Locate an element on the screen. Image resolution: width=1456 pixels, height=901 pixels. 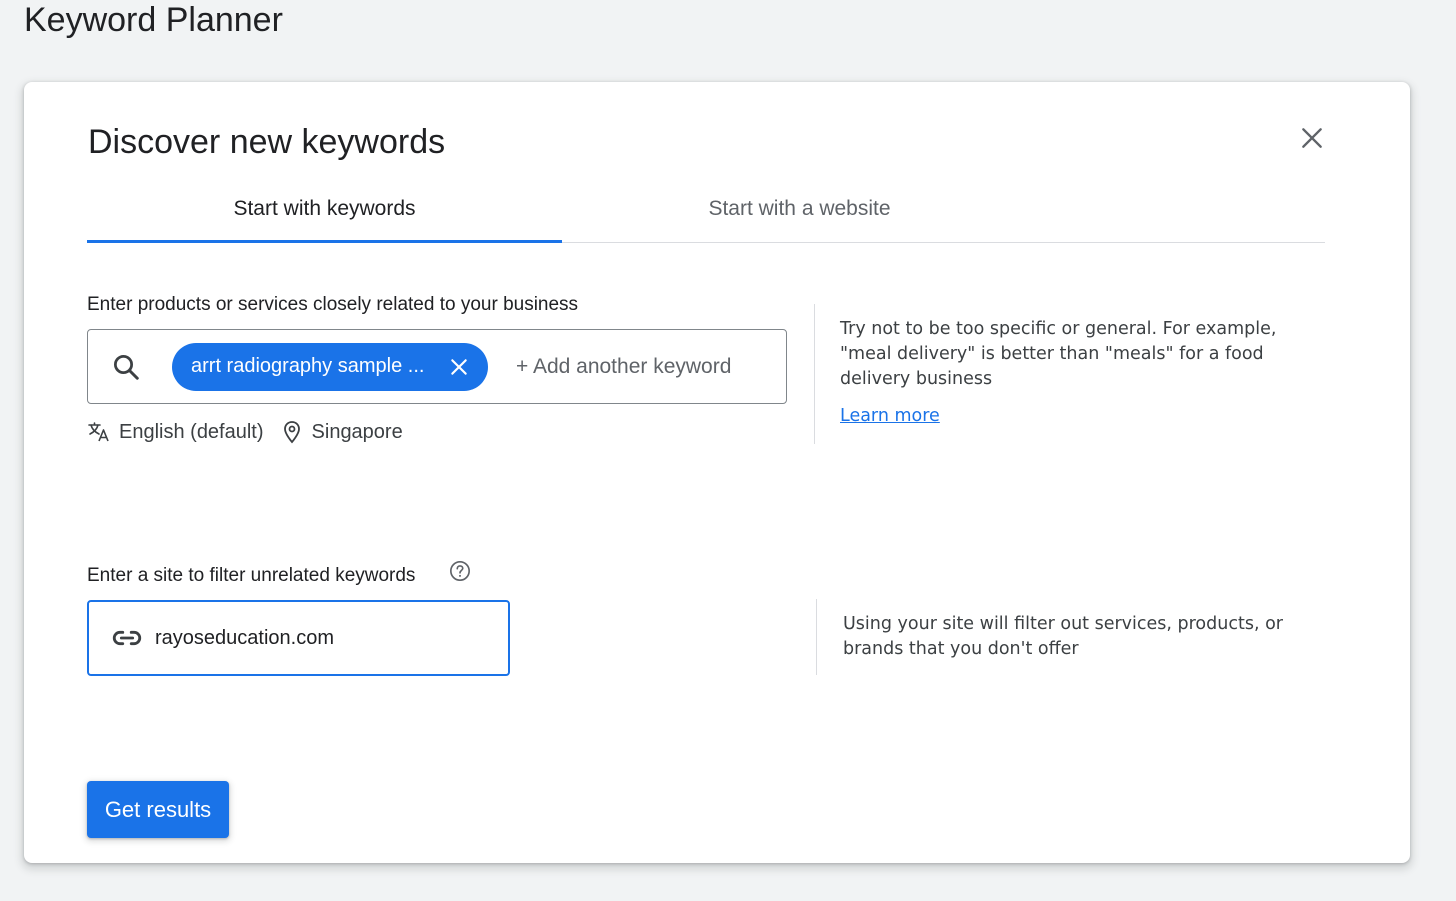
remove-keyword-button is located at coordinates (459, 367).